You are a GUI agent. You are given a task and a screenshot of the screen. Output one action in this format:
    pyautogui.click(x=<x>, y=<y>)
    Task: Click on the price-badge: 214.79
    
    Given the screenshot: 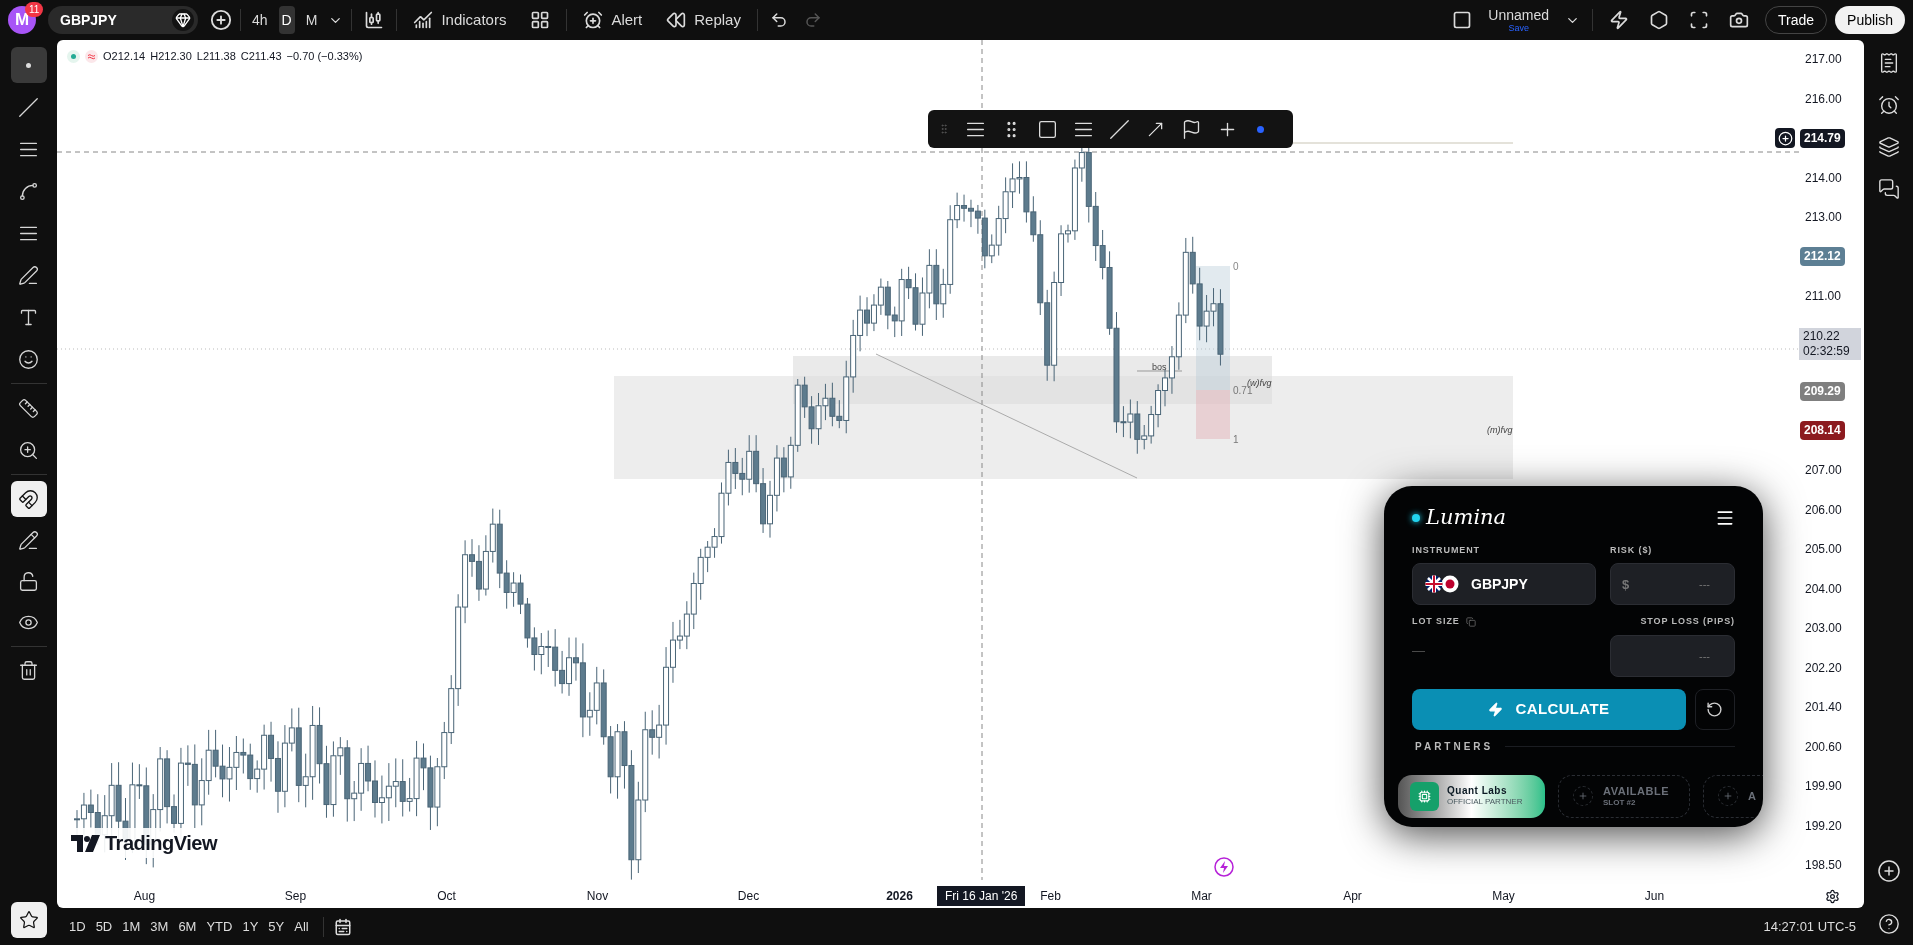 What is the action you would take?
    pyautogui.click(x=1822, y=138)
    